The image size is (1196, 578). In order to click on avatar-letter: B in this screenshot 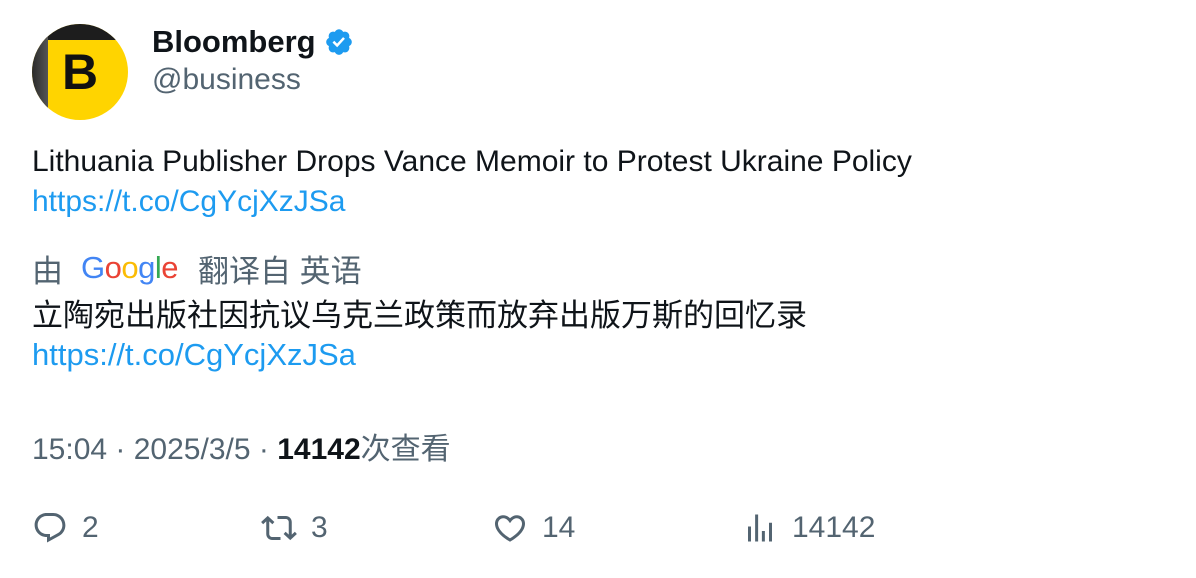, I will do `click(80, 72)`.